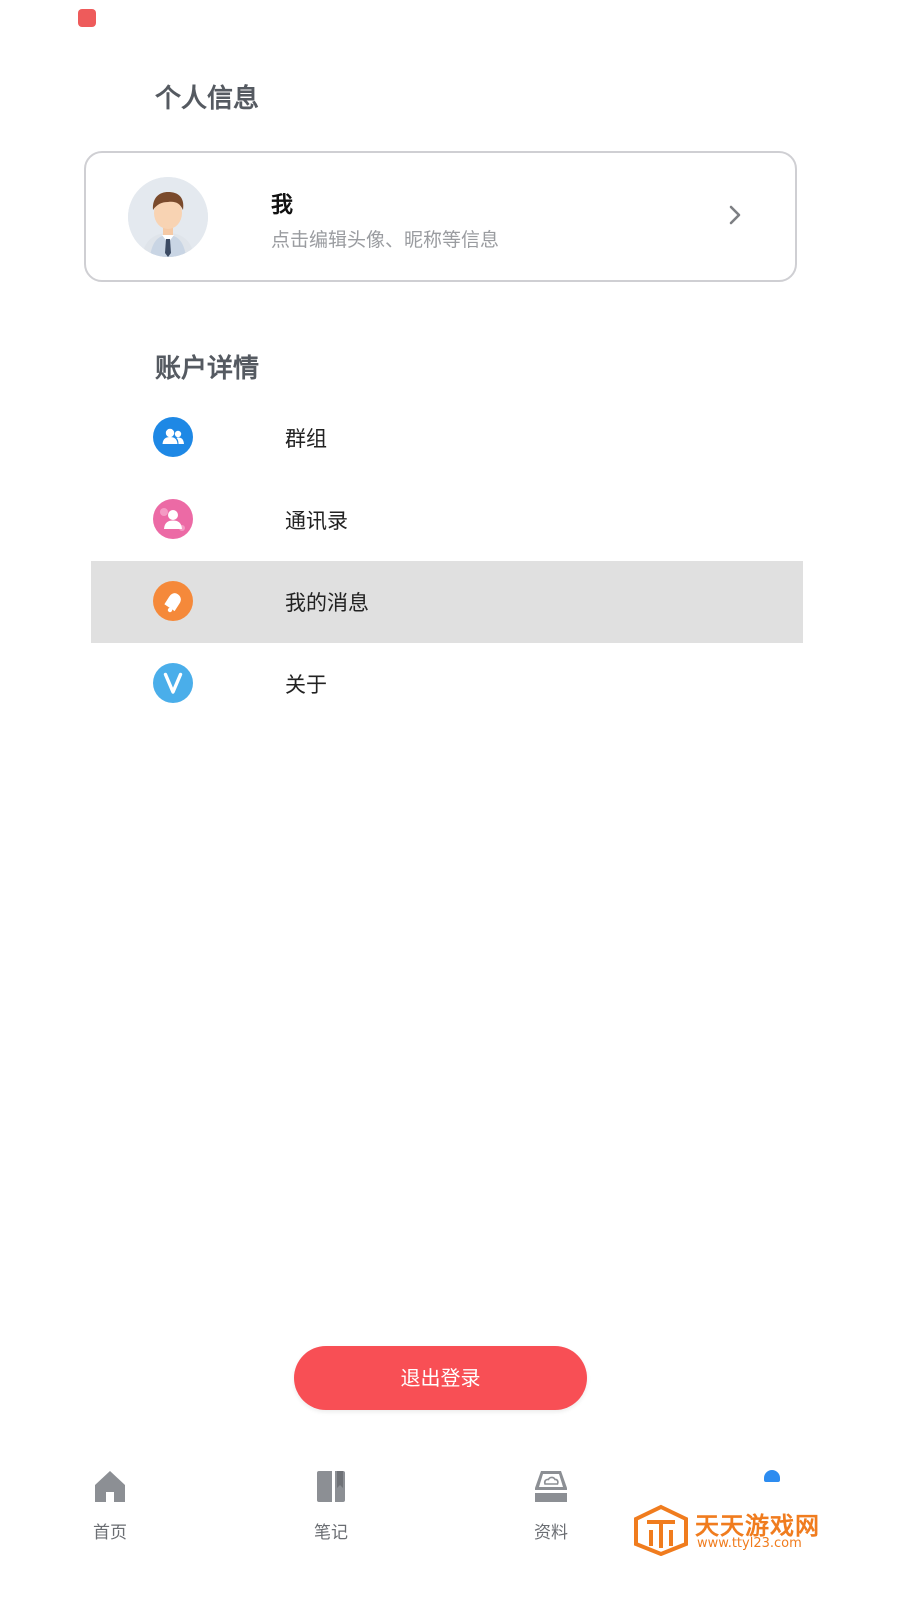  I want to click on bell-icon, so click(173, 601).